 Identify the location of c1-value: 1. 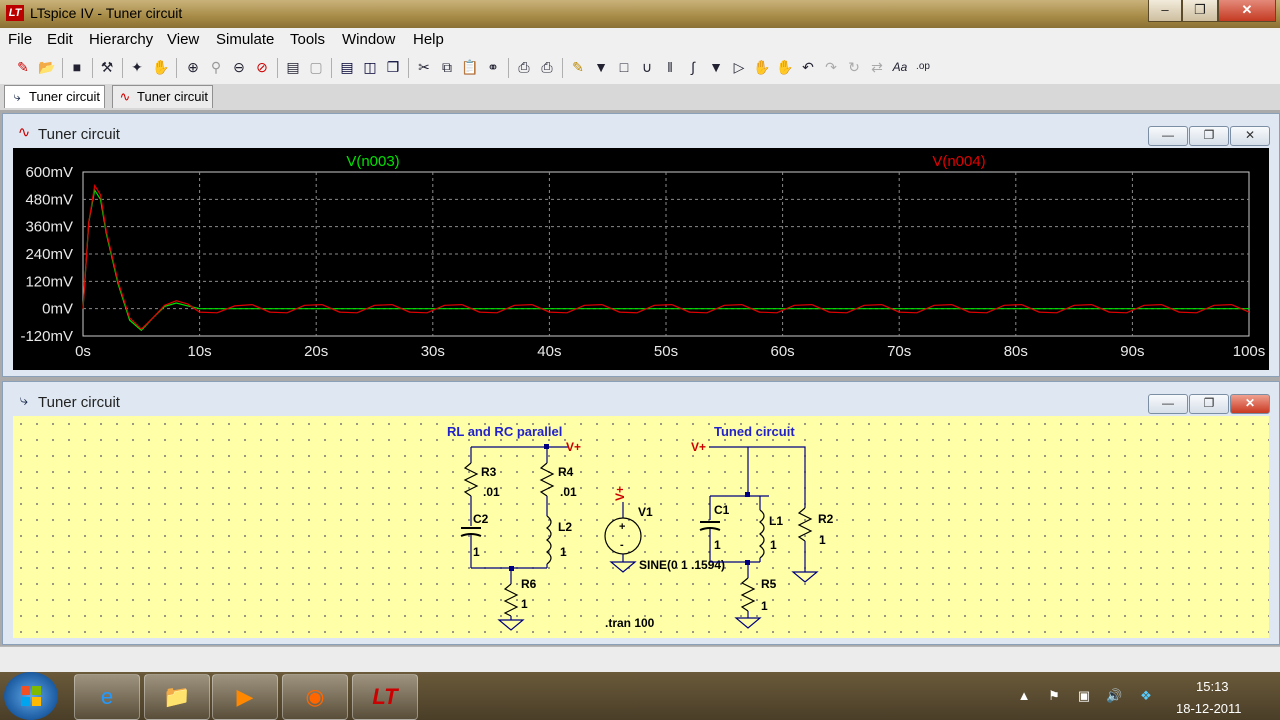
(717, 545).